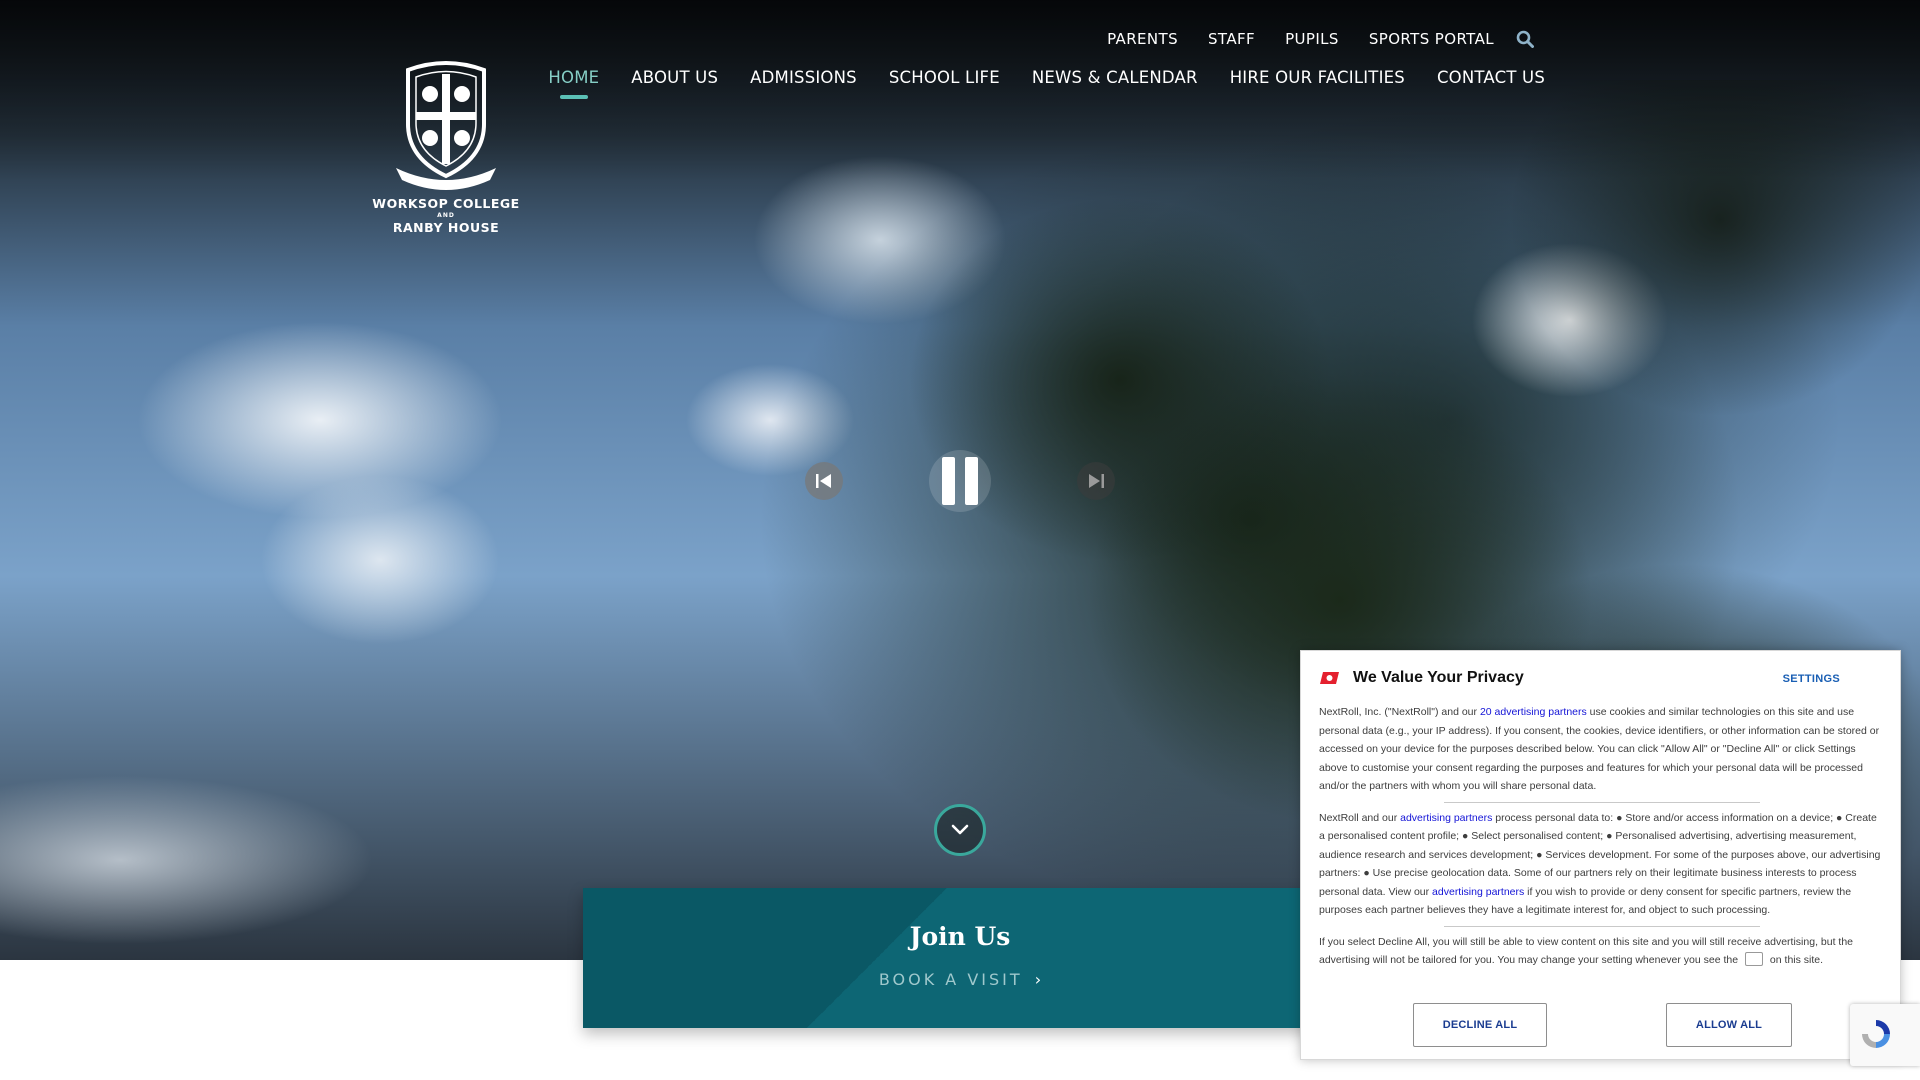  I want to click on privacy-title: We Value Your Privacy, so click(1438, 677).